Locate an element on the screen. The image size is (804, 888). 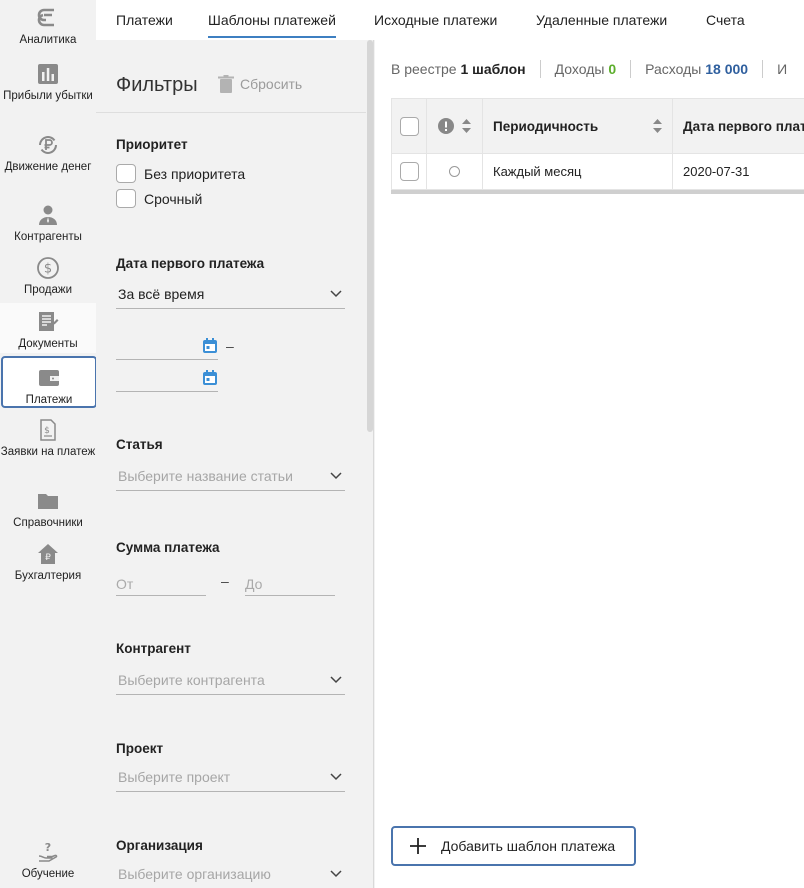
accounting-icon: ₽ is located at coordinates (48, 554).